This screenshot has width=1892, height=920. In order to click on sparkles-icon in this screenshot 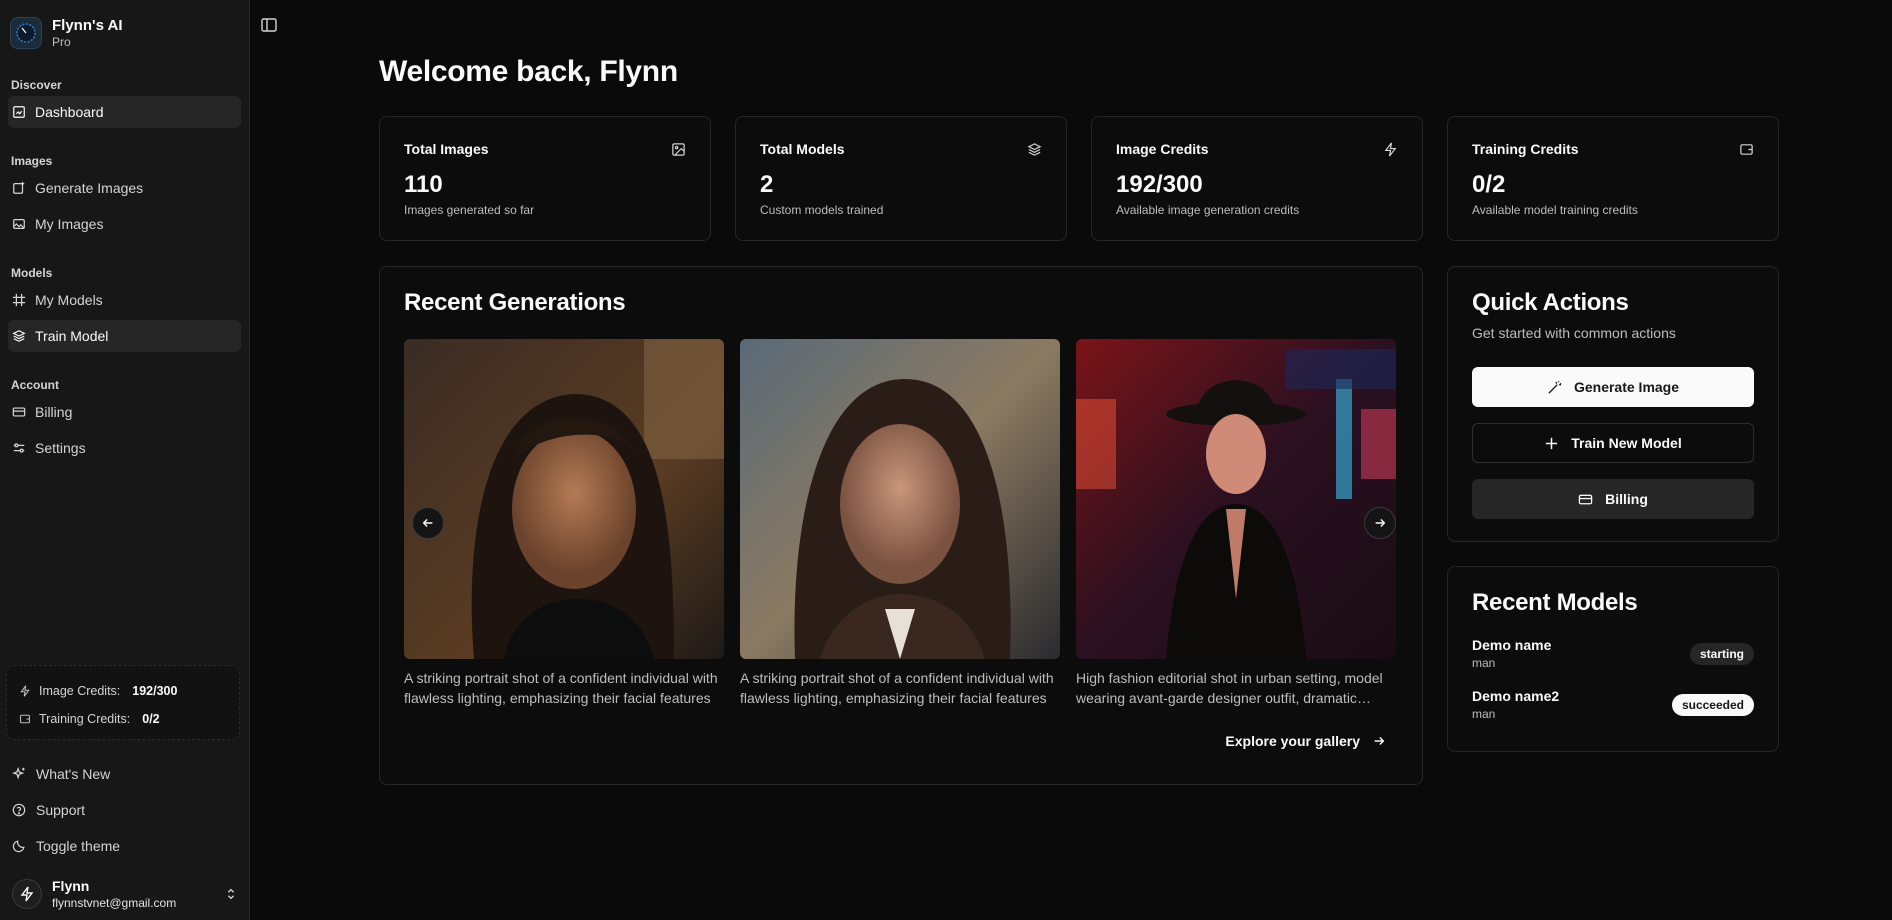, I will do `click(18, 773)`.